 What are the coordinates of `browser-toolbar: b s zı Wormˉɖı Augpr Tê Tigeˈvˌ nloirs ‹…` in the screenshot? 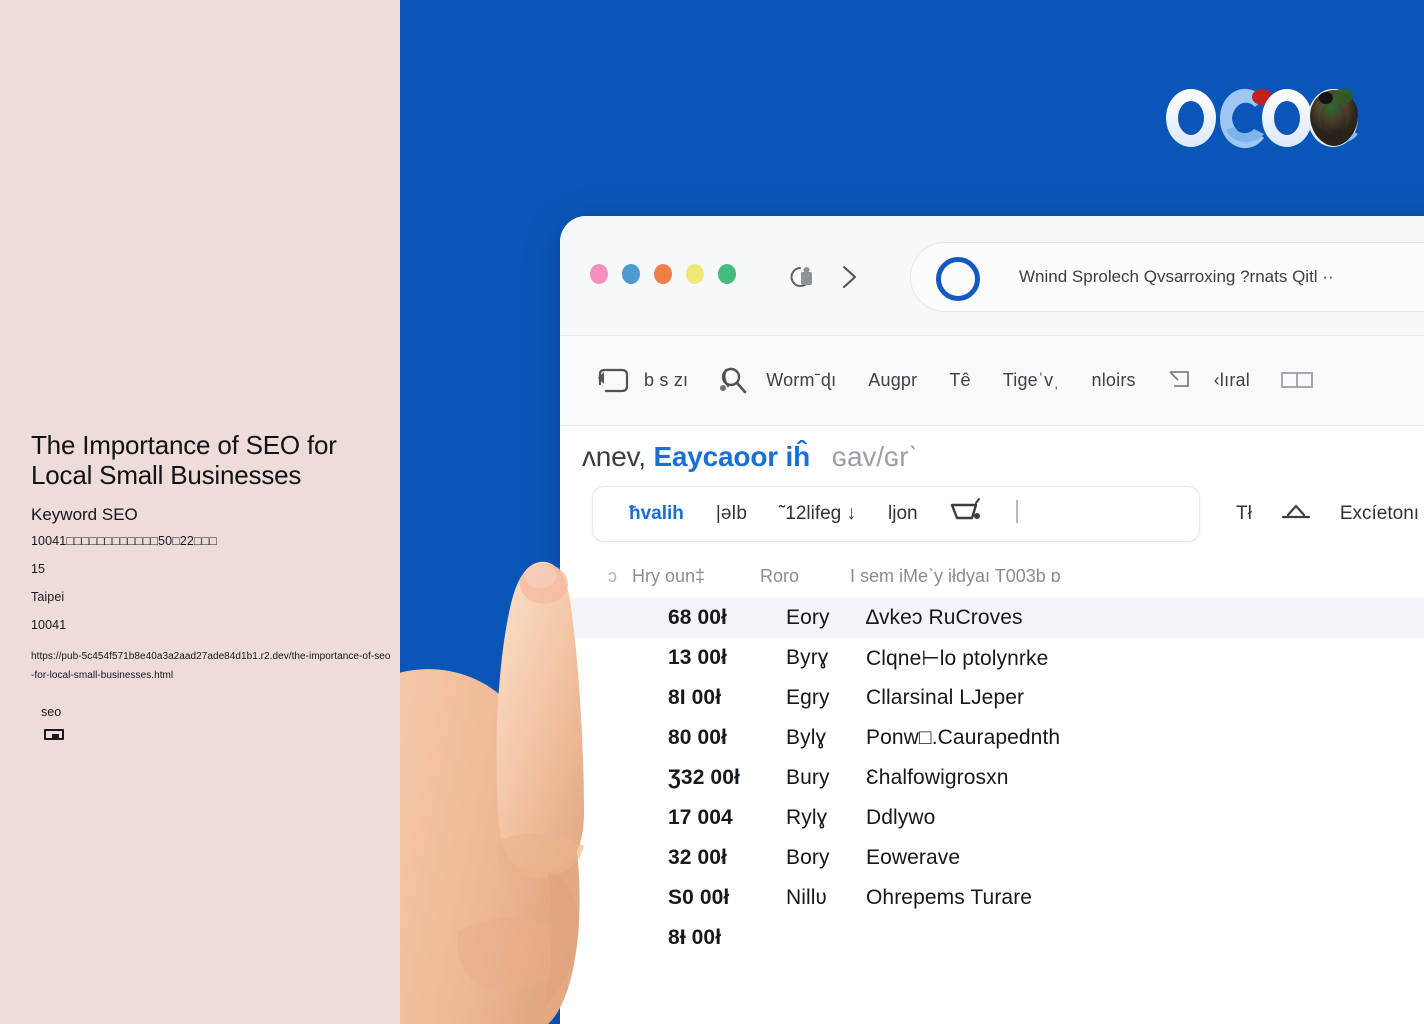 It's located at (992, 381).